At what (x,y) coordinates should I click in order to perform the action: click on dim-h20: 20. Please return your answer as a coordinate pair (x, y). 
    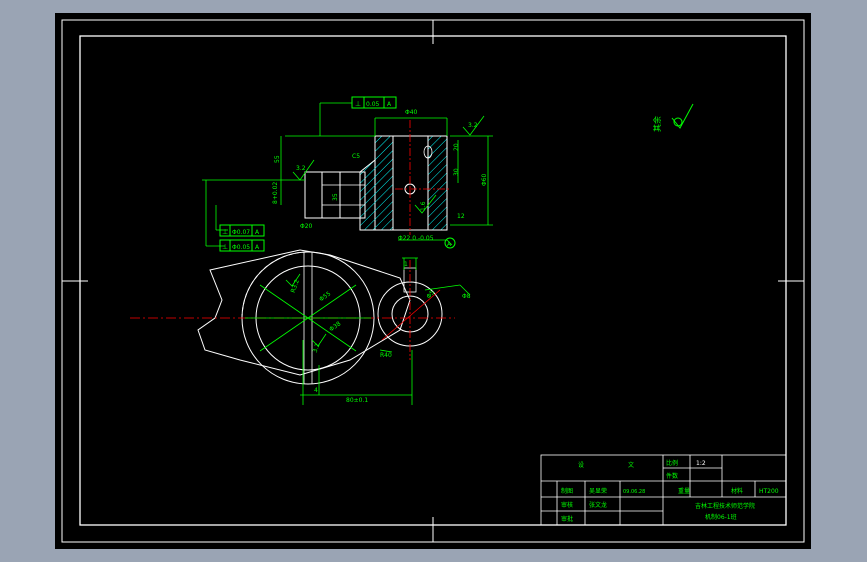
    Looking at the image, I should click on (456, 147).